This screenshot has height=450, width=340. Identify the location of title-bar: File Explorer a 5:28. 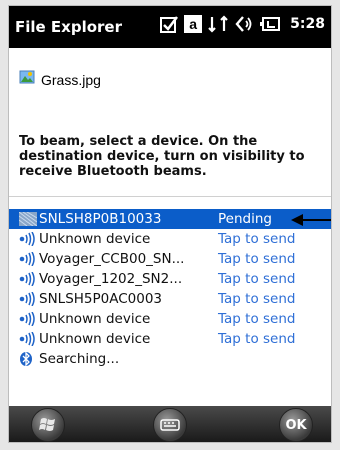
(170, 27).